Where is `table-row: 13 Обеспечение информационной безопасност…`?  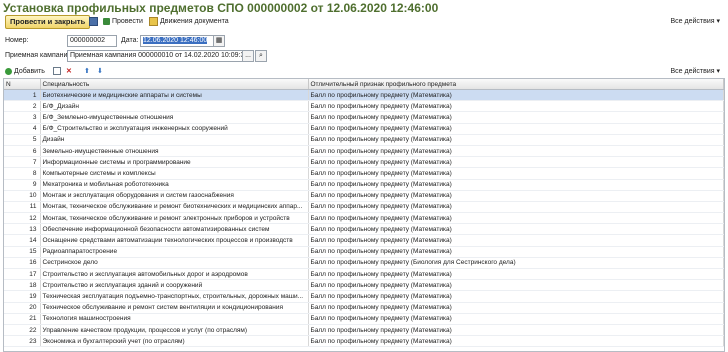
table-row: 13 Обеспечение информационной безопасност… is located at coordinates (364, 229).